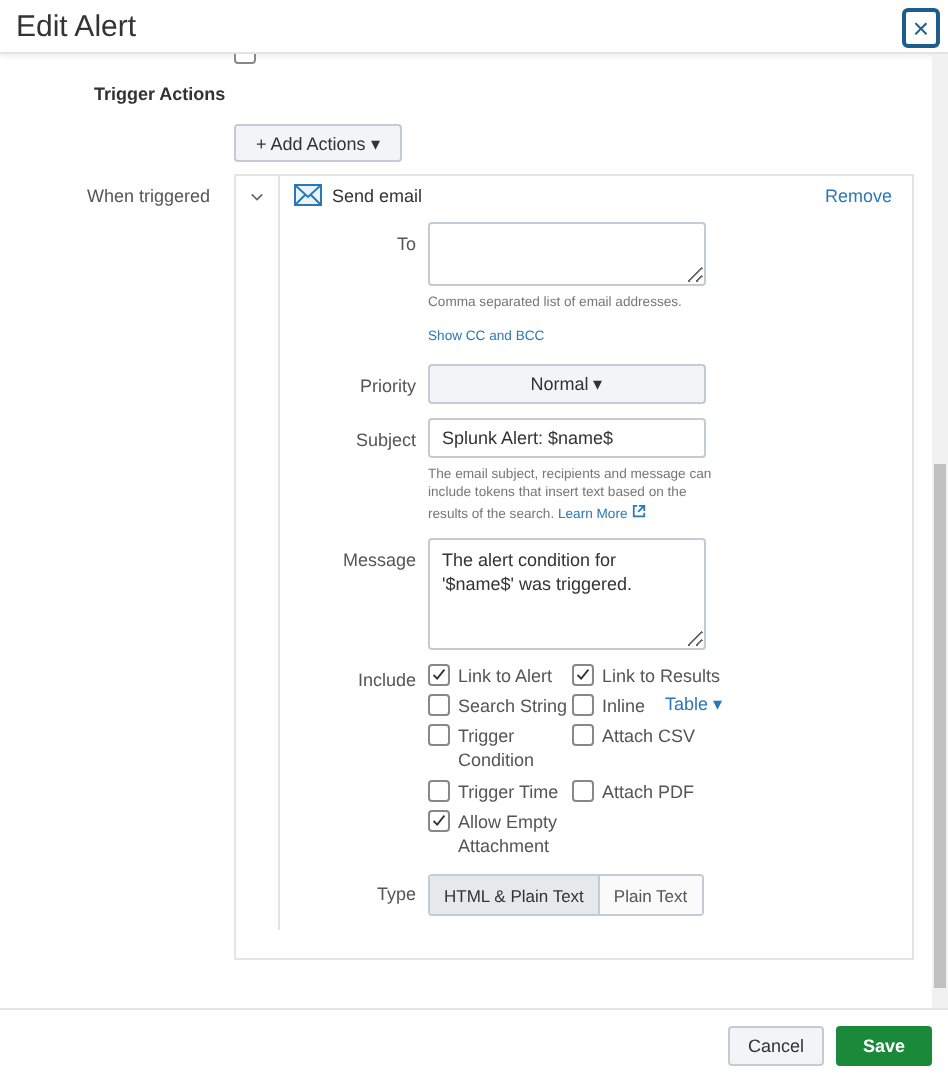 The height and width of the screenshot is (1082, 948). Describe the element at coordinates (513, 706) in the screenshot. I see `checkbox-label: Search String` at that location.